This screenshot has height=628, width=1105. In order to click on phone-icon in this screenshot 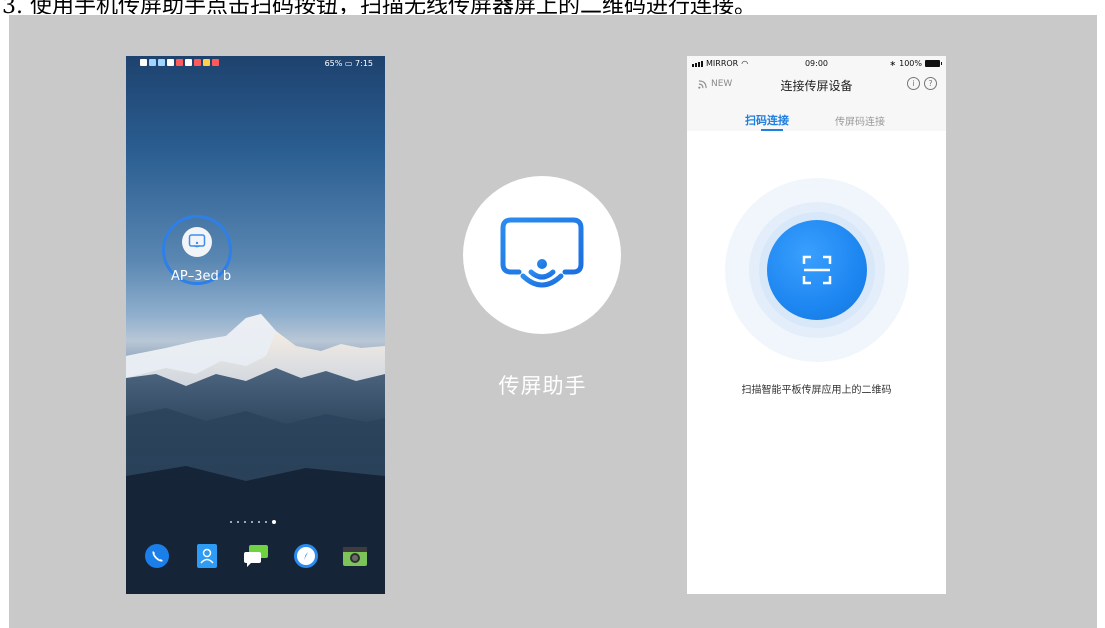, I will do `click(157, 556)`.